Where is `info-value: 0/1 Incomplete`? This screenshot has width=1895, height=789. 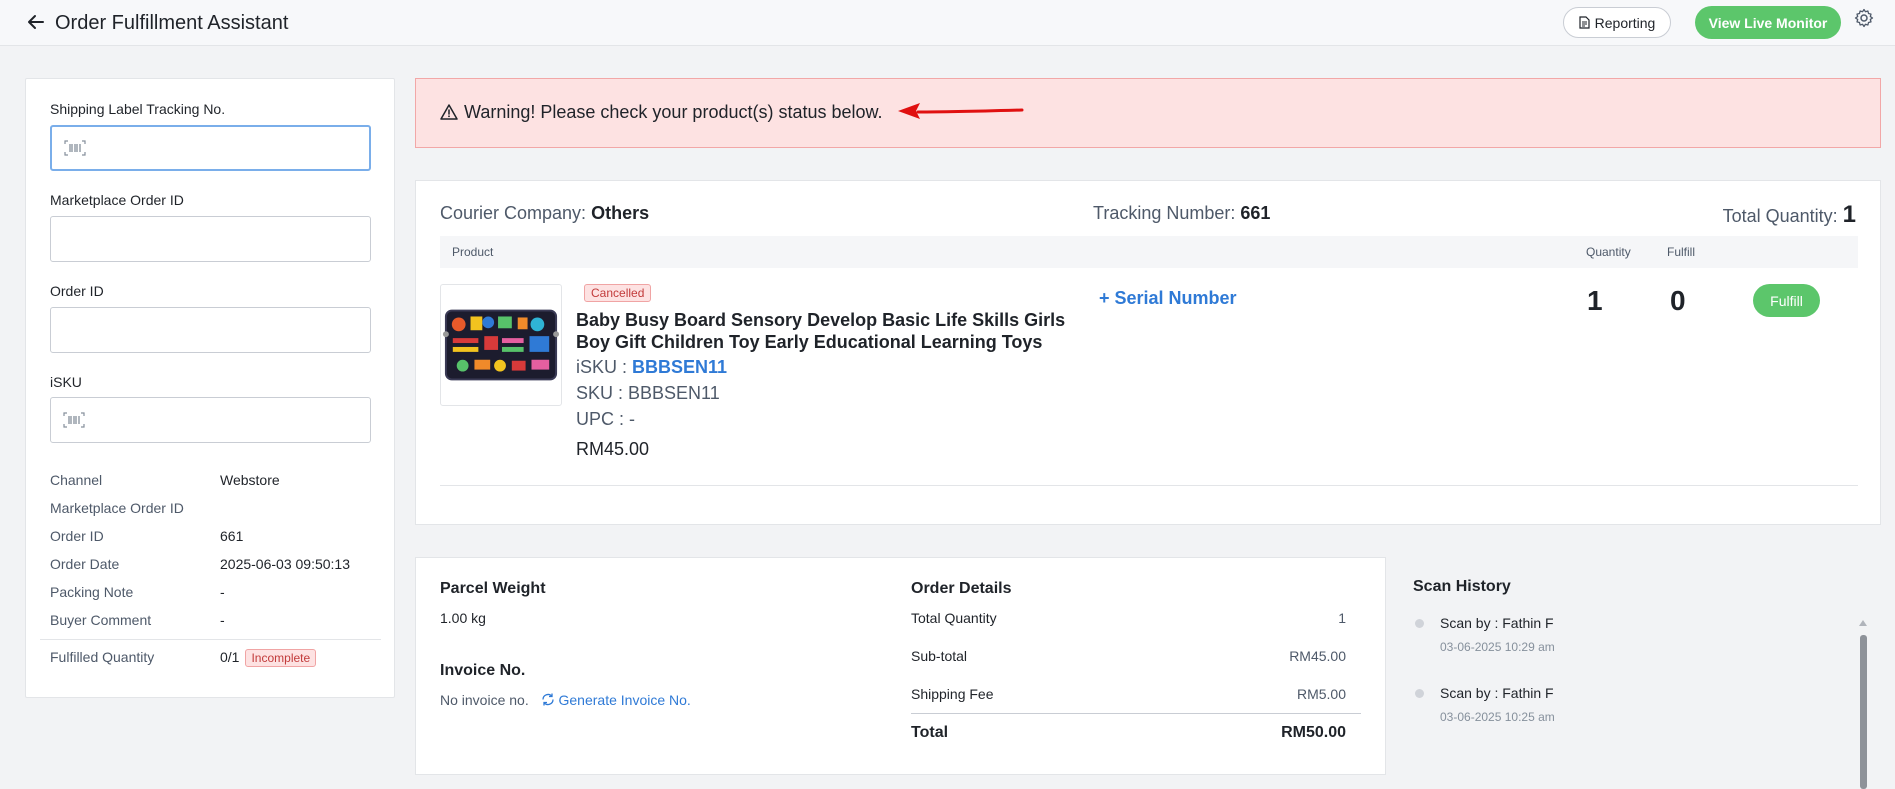 info-value: 0/1 Incomplete is located at coordinates (268, 658).